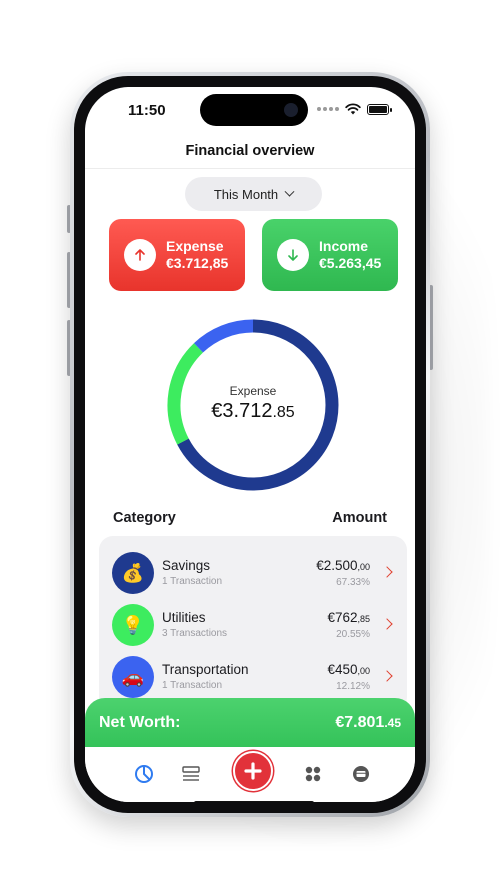 Image resolution: width=500 pixels, height=889 pixels. Describe the element at coordinates (353, 686) in the screenshot. I see `category-percent: 12.12%` at that location.